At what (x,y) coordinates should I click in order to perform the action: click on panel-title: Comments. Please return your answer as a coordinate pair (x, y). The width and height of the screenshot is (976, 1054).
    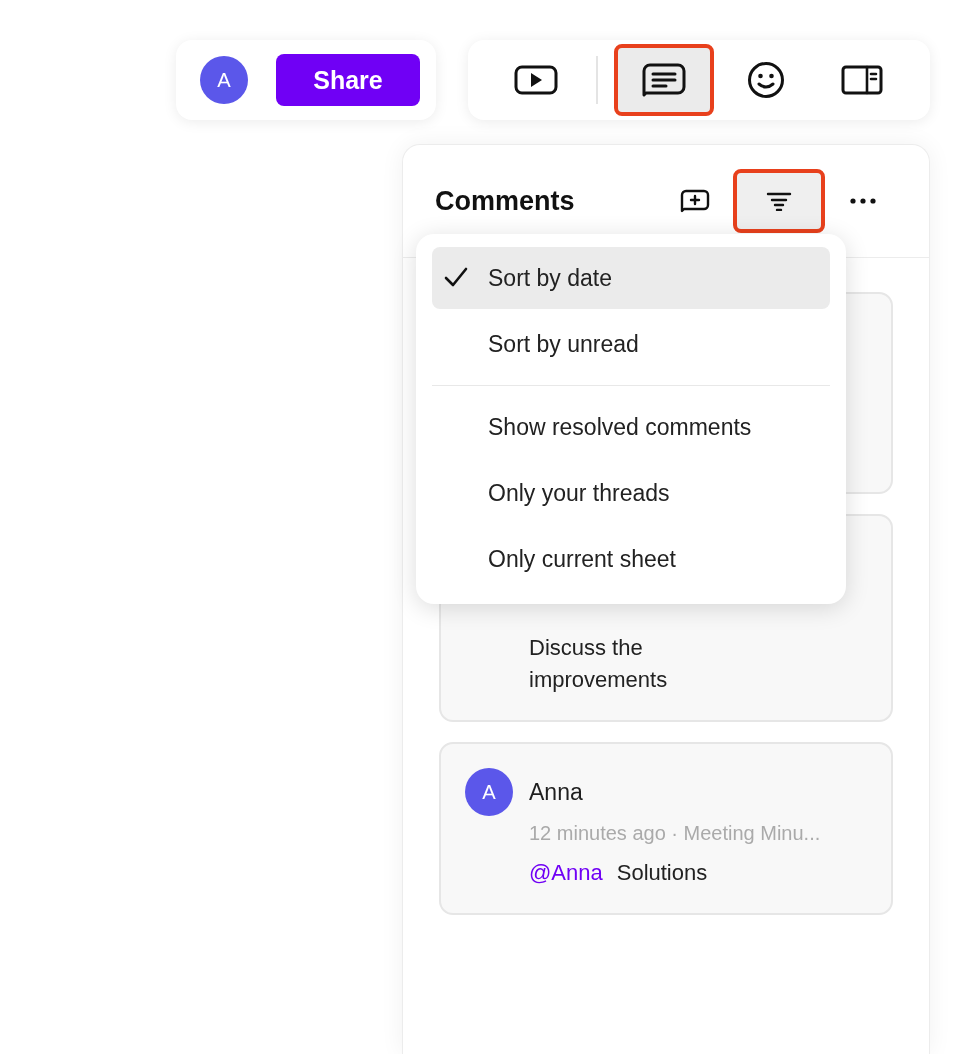
    Looking at the image, I should click on (505, 201).